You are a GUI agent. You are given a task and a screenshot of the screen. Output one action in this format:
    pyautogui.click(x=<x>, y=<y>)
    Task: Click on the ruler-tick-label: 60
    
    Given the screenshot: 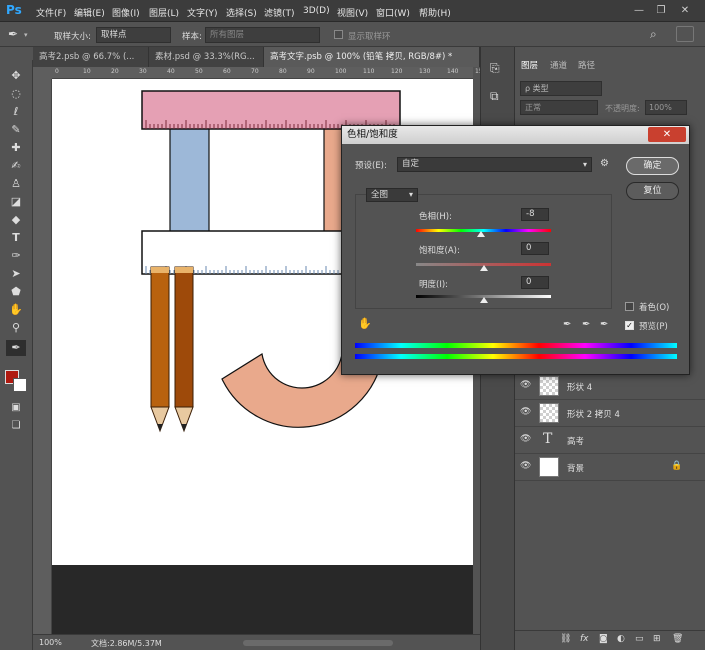 What is the action you would take?
    pyautogui.click(x=227, y=71)
    